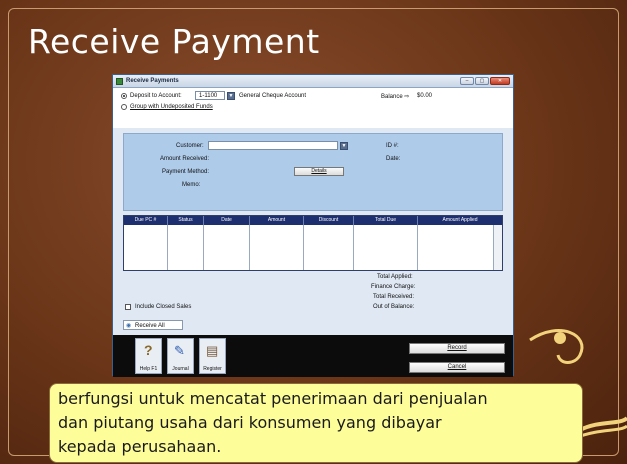  What do you see at coordinates (124, 96) in the screenshot?
I see `deposit-to-account-radio` at bounding box center [124, 96].